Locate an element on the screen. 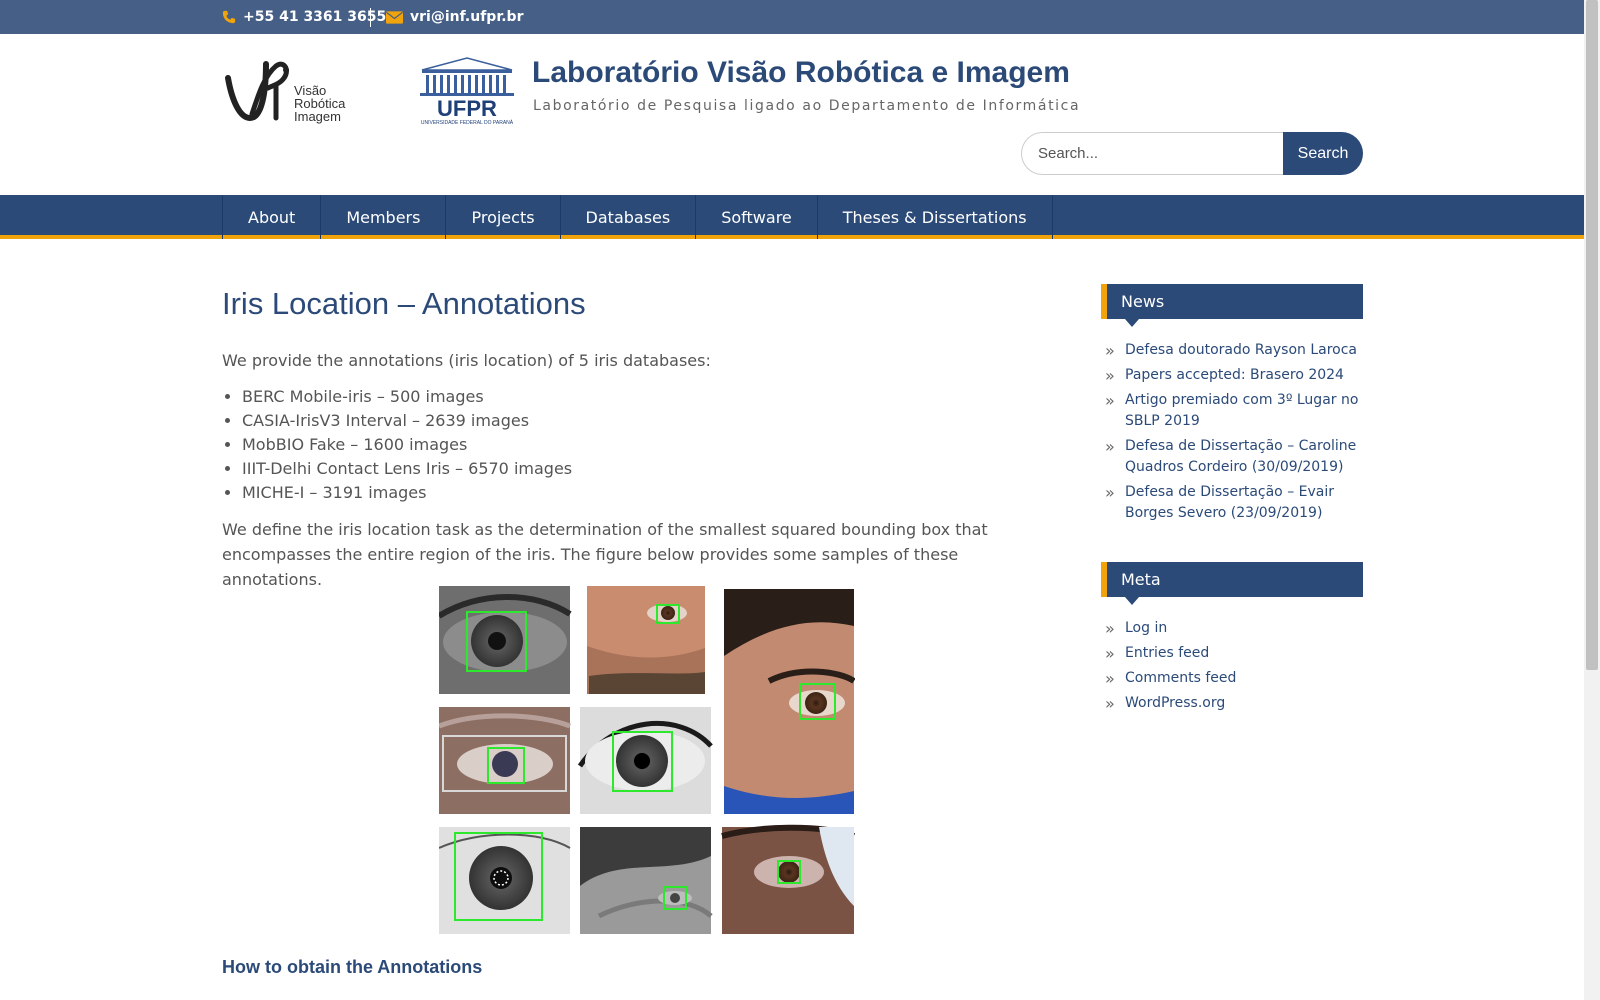  nav-item-software: Software is located at coordinates (757, 217).